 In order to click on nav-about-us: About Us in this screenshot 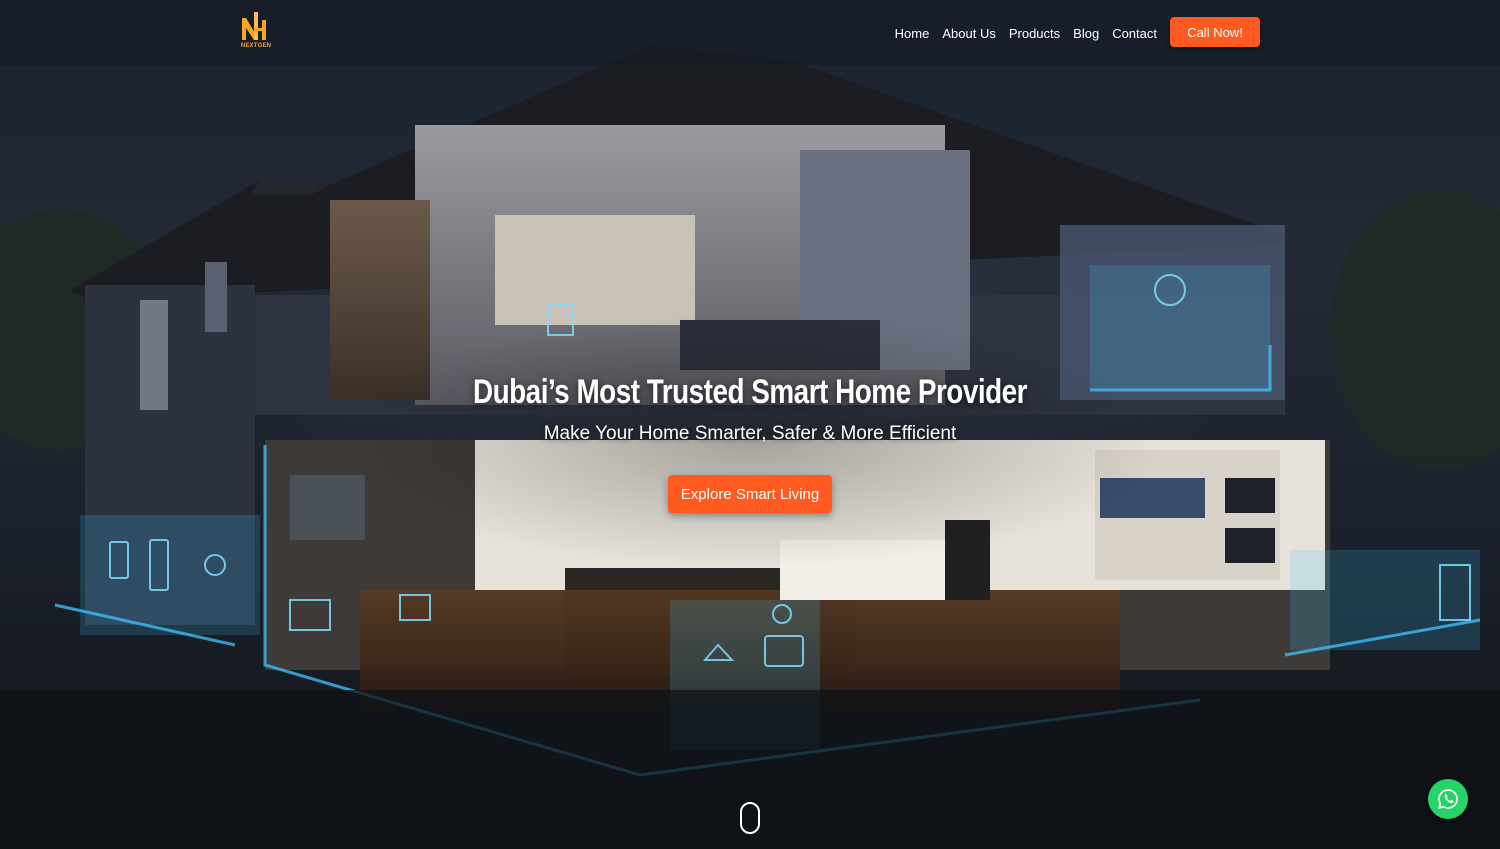, I will do `click(968, 33)`.